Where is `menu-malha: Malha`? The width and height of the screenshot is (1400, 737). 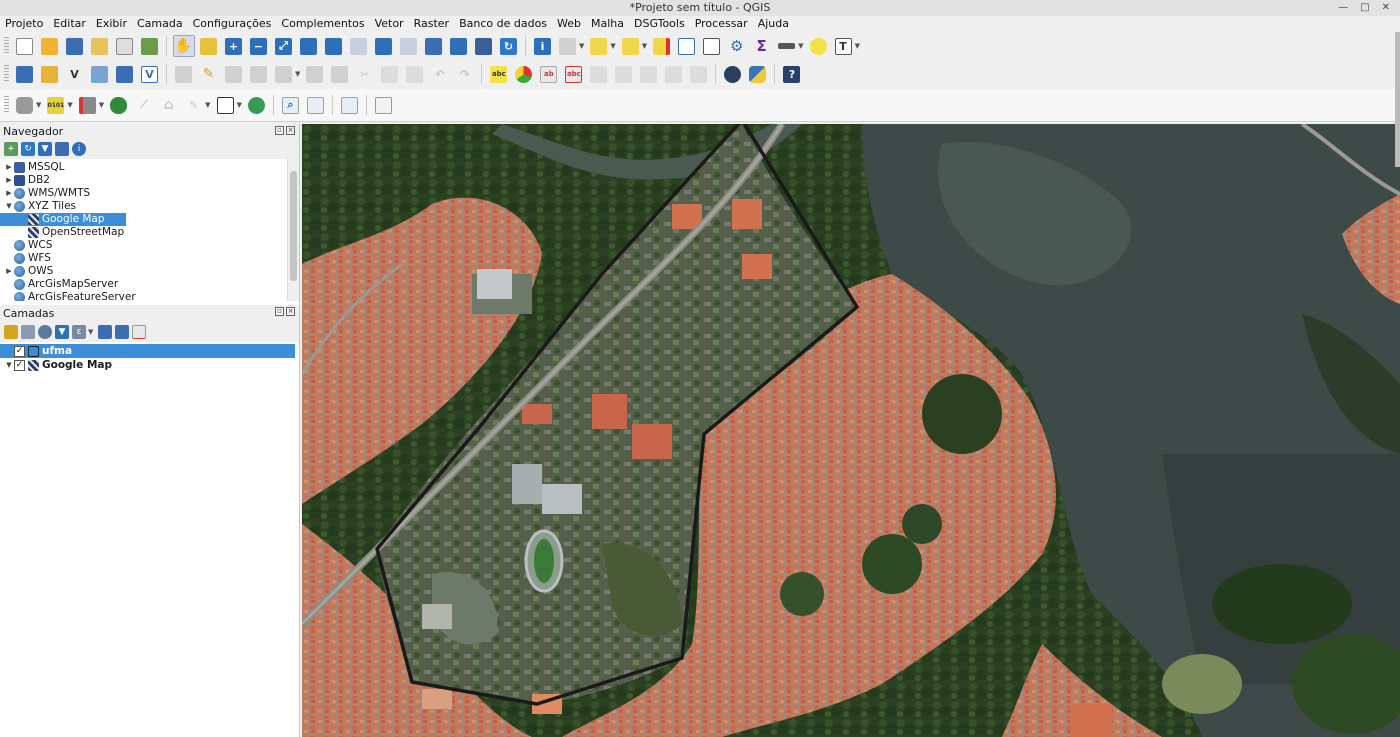
menu-malha: Malha is located at coordinates (607, 24).